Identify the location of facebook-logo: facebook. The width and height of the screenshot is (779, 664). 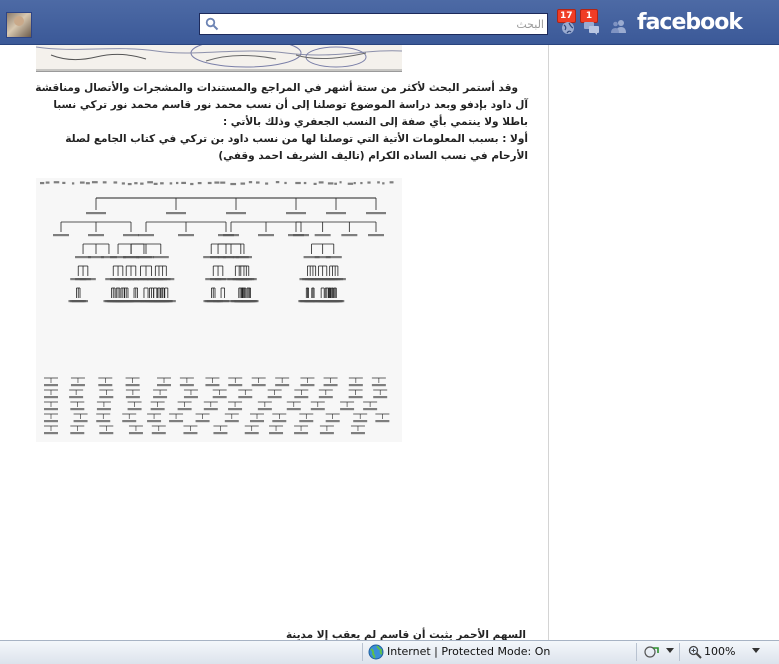
(690, 22).